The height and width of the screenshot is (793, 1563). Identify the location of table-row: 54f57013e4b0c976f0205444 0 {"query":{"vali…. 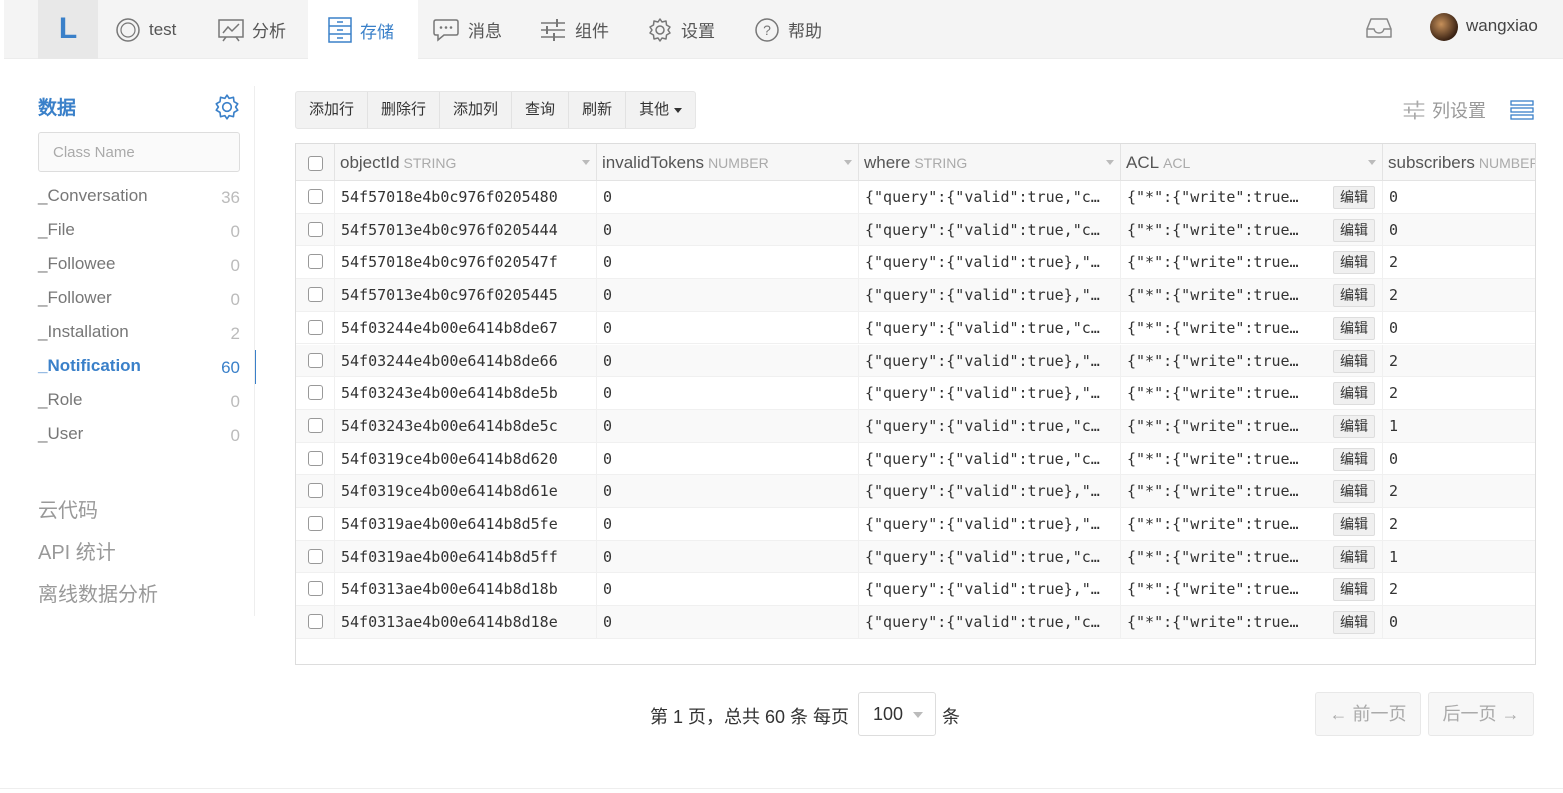
(915, 230).